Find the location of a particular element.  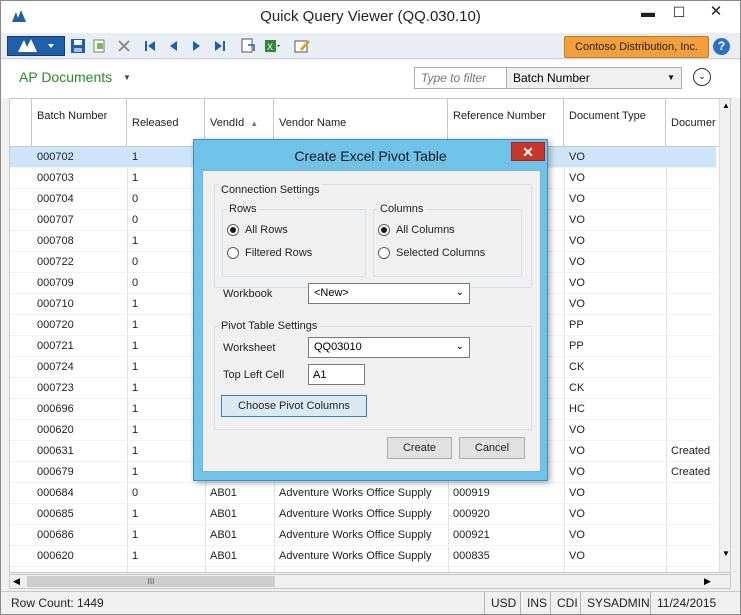

maximize-button: ☐ is located at coordinates (679, 13).